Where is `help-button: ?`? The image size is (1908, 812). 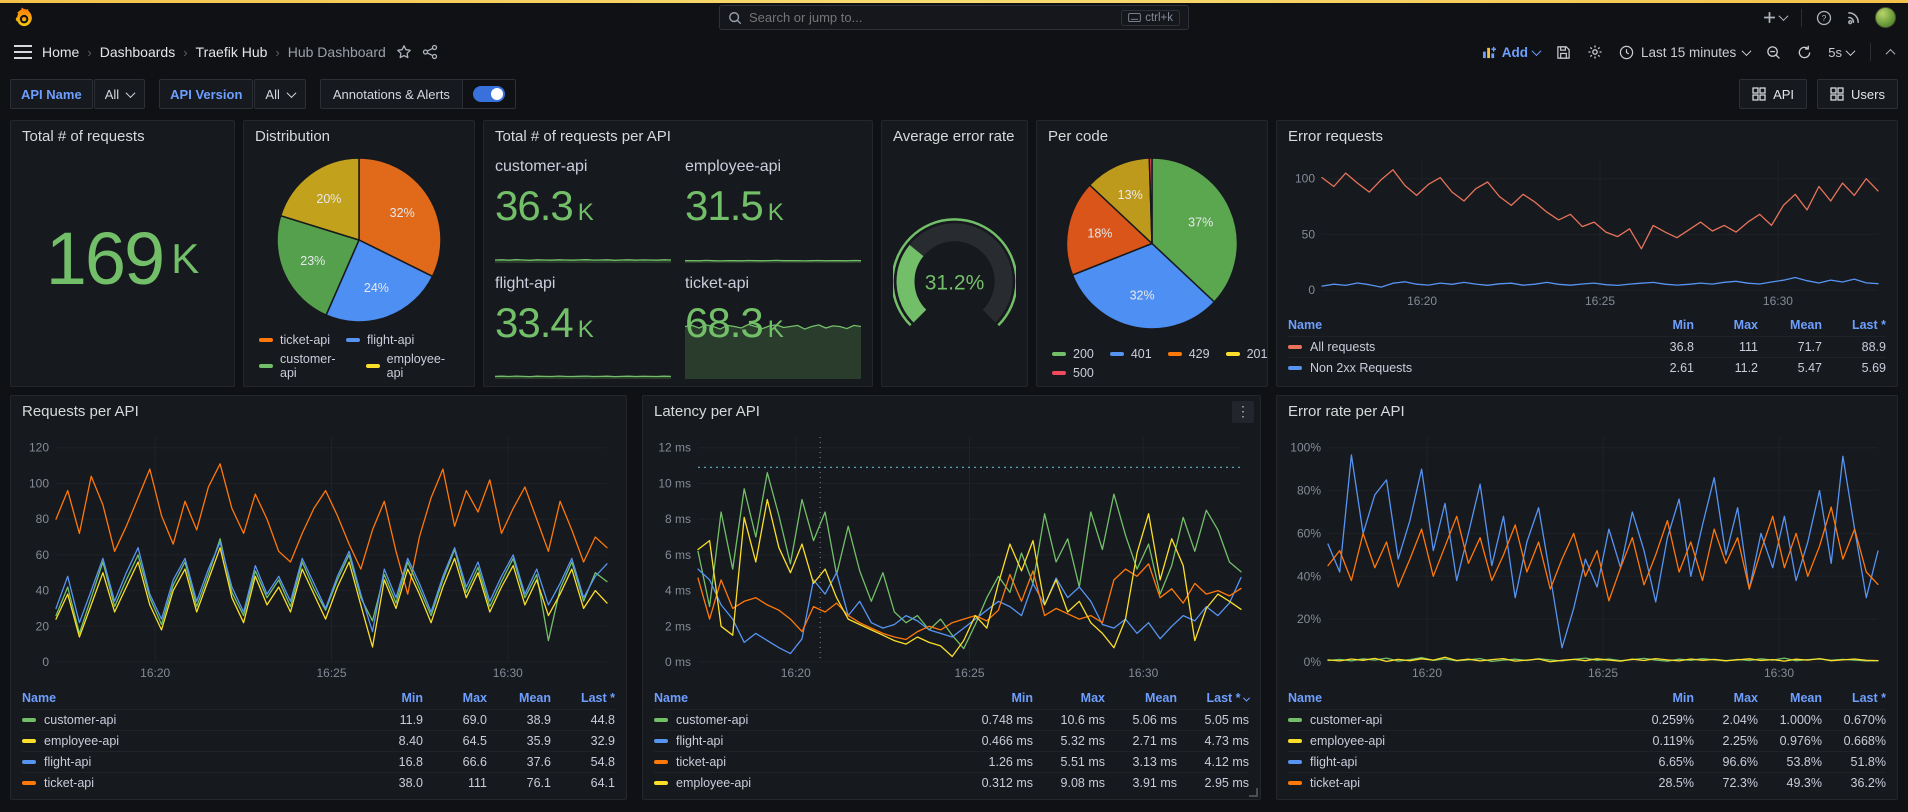
help-button: ? is located at coordinates (1824, 18).